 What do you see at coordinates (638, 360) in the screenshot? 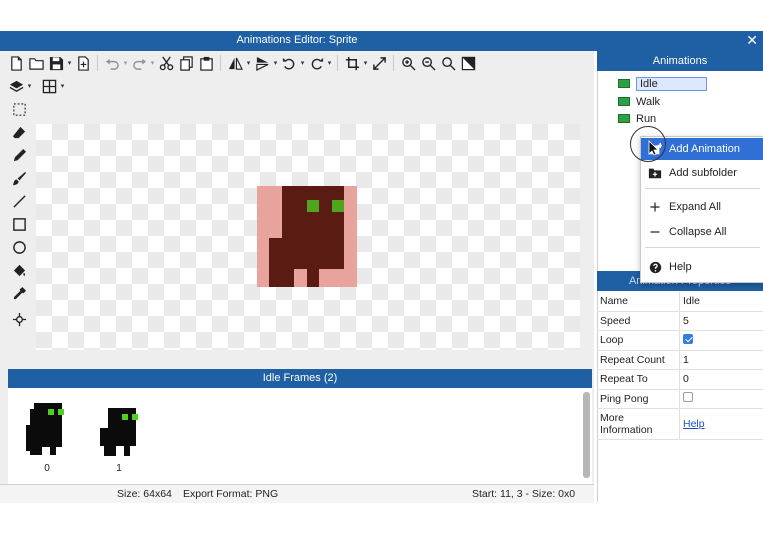
I see `property-key: Repeat Count` at bounding box center [638, 360].